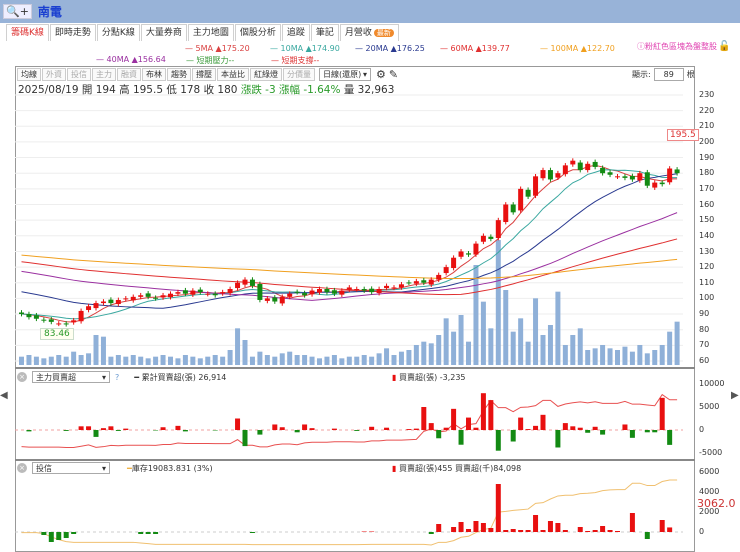  What do you see at coordinates (54, 74) in the screenshot?
I see `toolbar-button: 外資` at bounding box center [54, 74].